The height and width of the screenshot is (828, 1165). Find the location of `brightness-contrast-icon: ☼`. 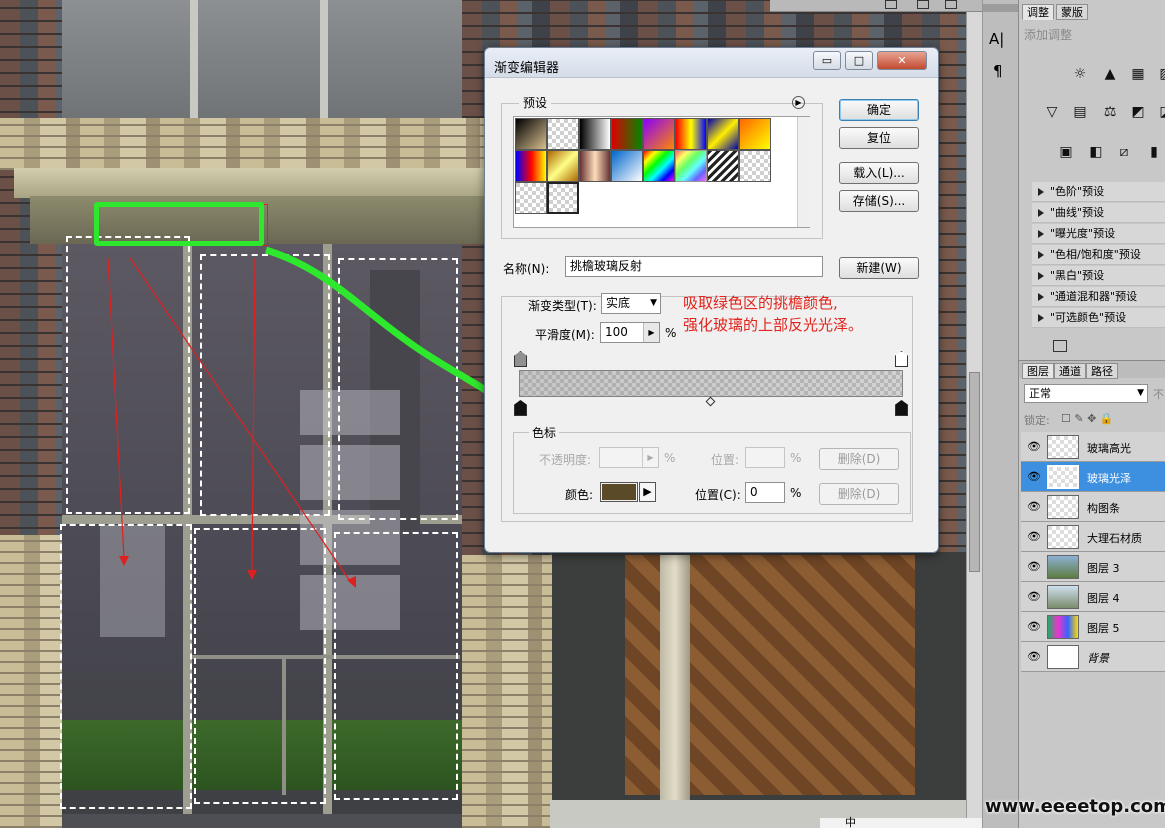

brightness-contrast-icon: ☼ is located at coordinates (1080, 74).